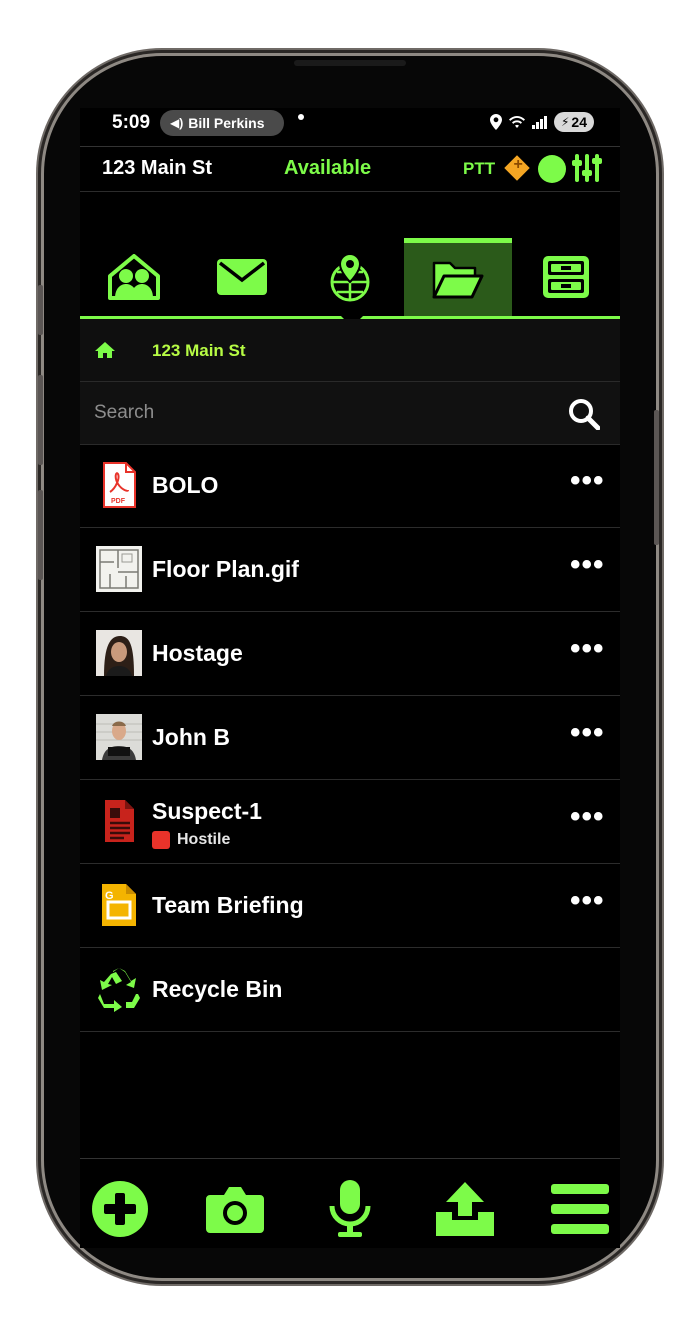 The height and width of the screenshot is (1334, 697). I want to click on tab-files, so click(458, 277).